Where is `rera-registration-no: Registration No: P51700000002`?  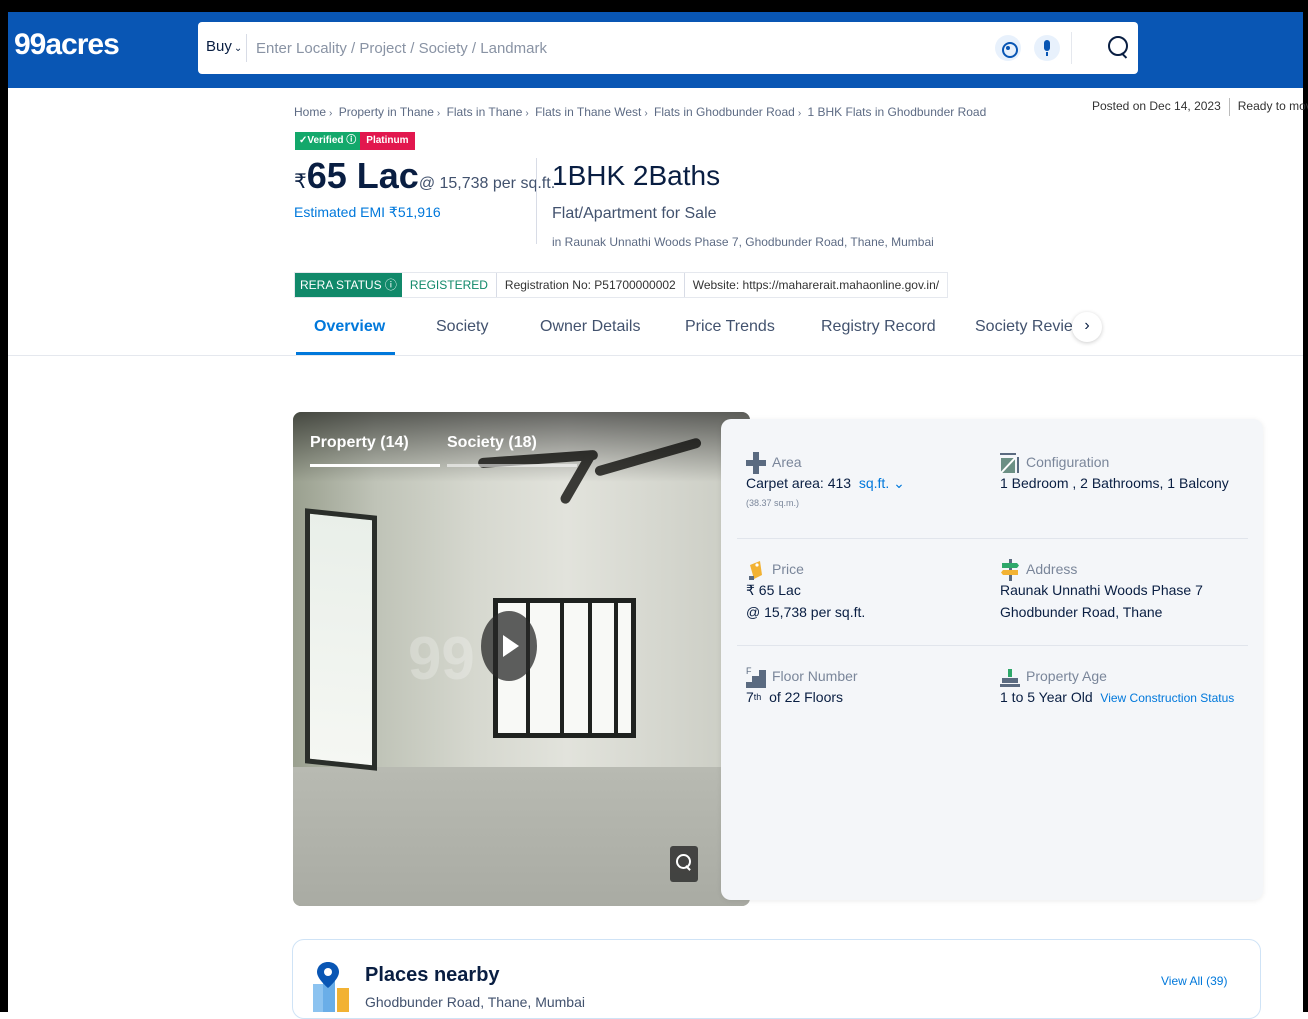 rera-registration-no: Registration No: P51700000002 is located at coordinates (591, 285).